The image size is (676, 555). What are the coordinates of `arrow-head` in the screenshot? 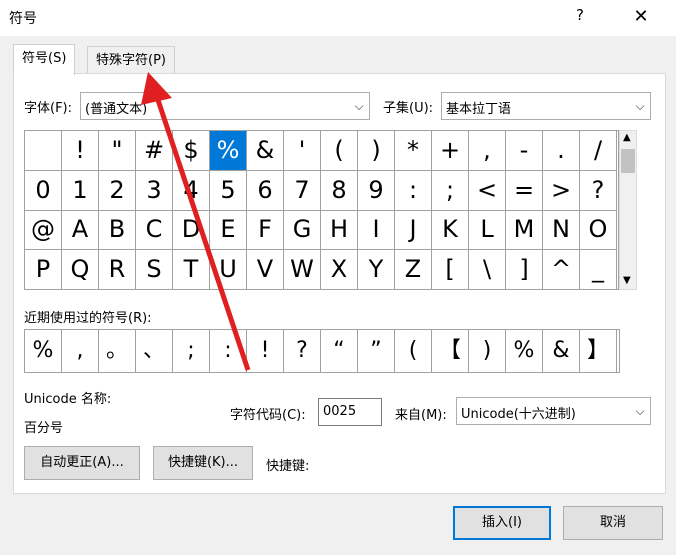 It's located at (156, 88).